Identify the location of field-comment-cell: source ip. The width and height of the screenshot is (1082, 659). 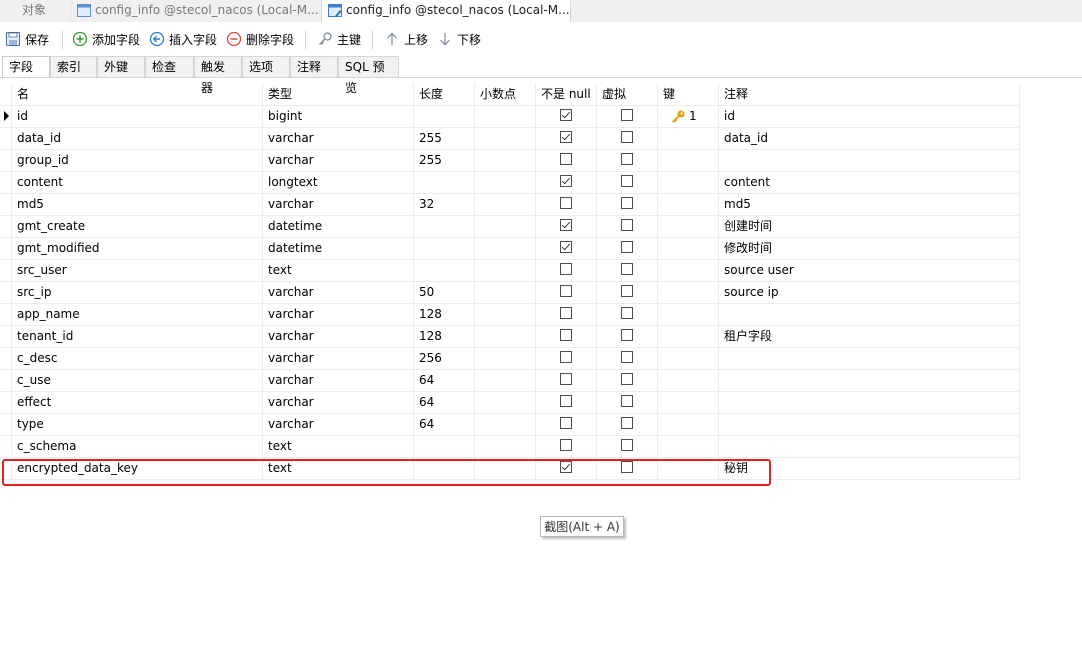
(869, 292).